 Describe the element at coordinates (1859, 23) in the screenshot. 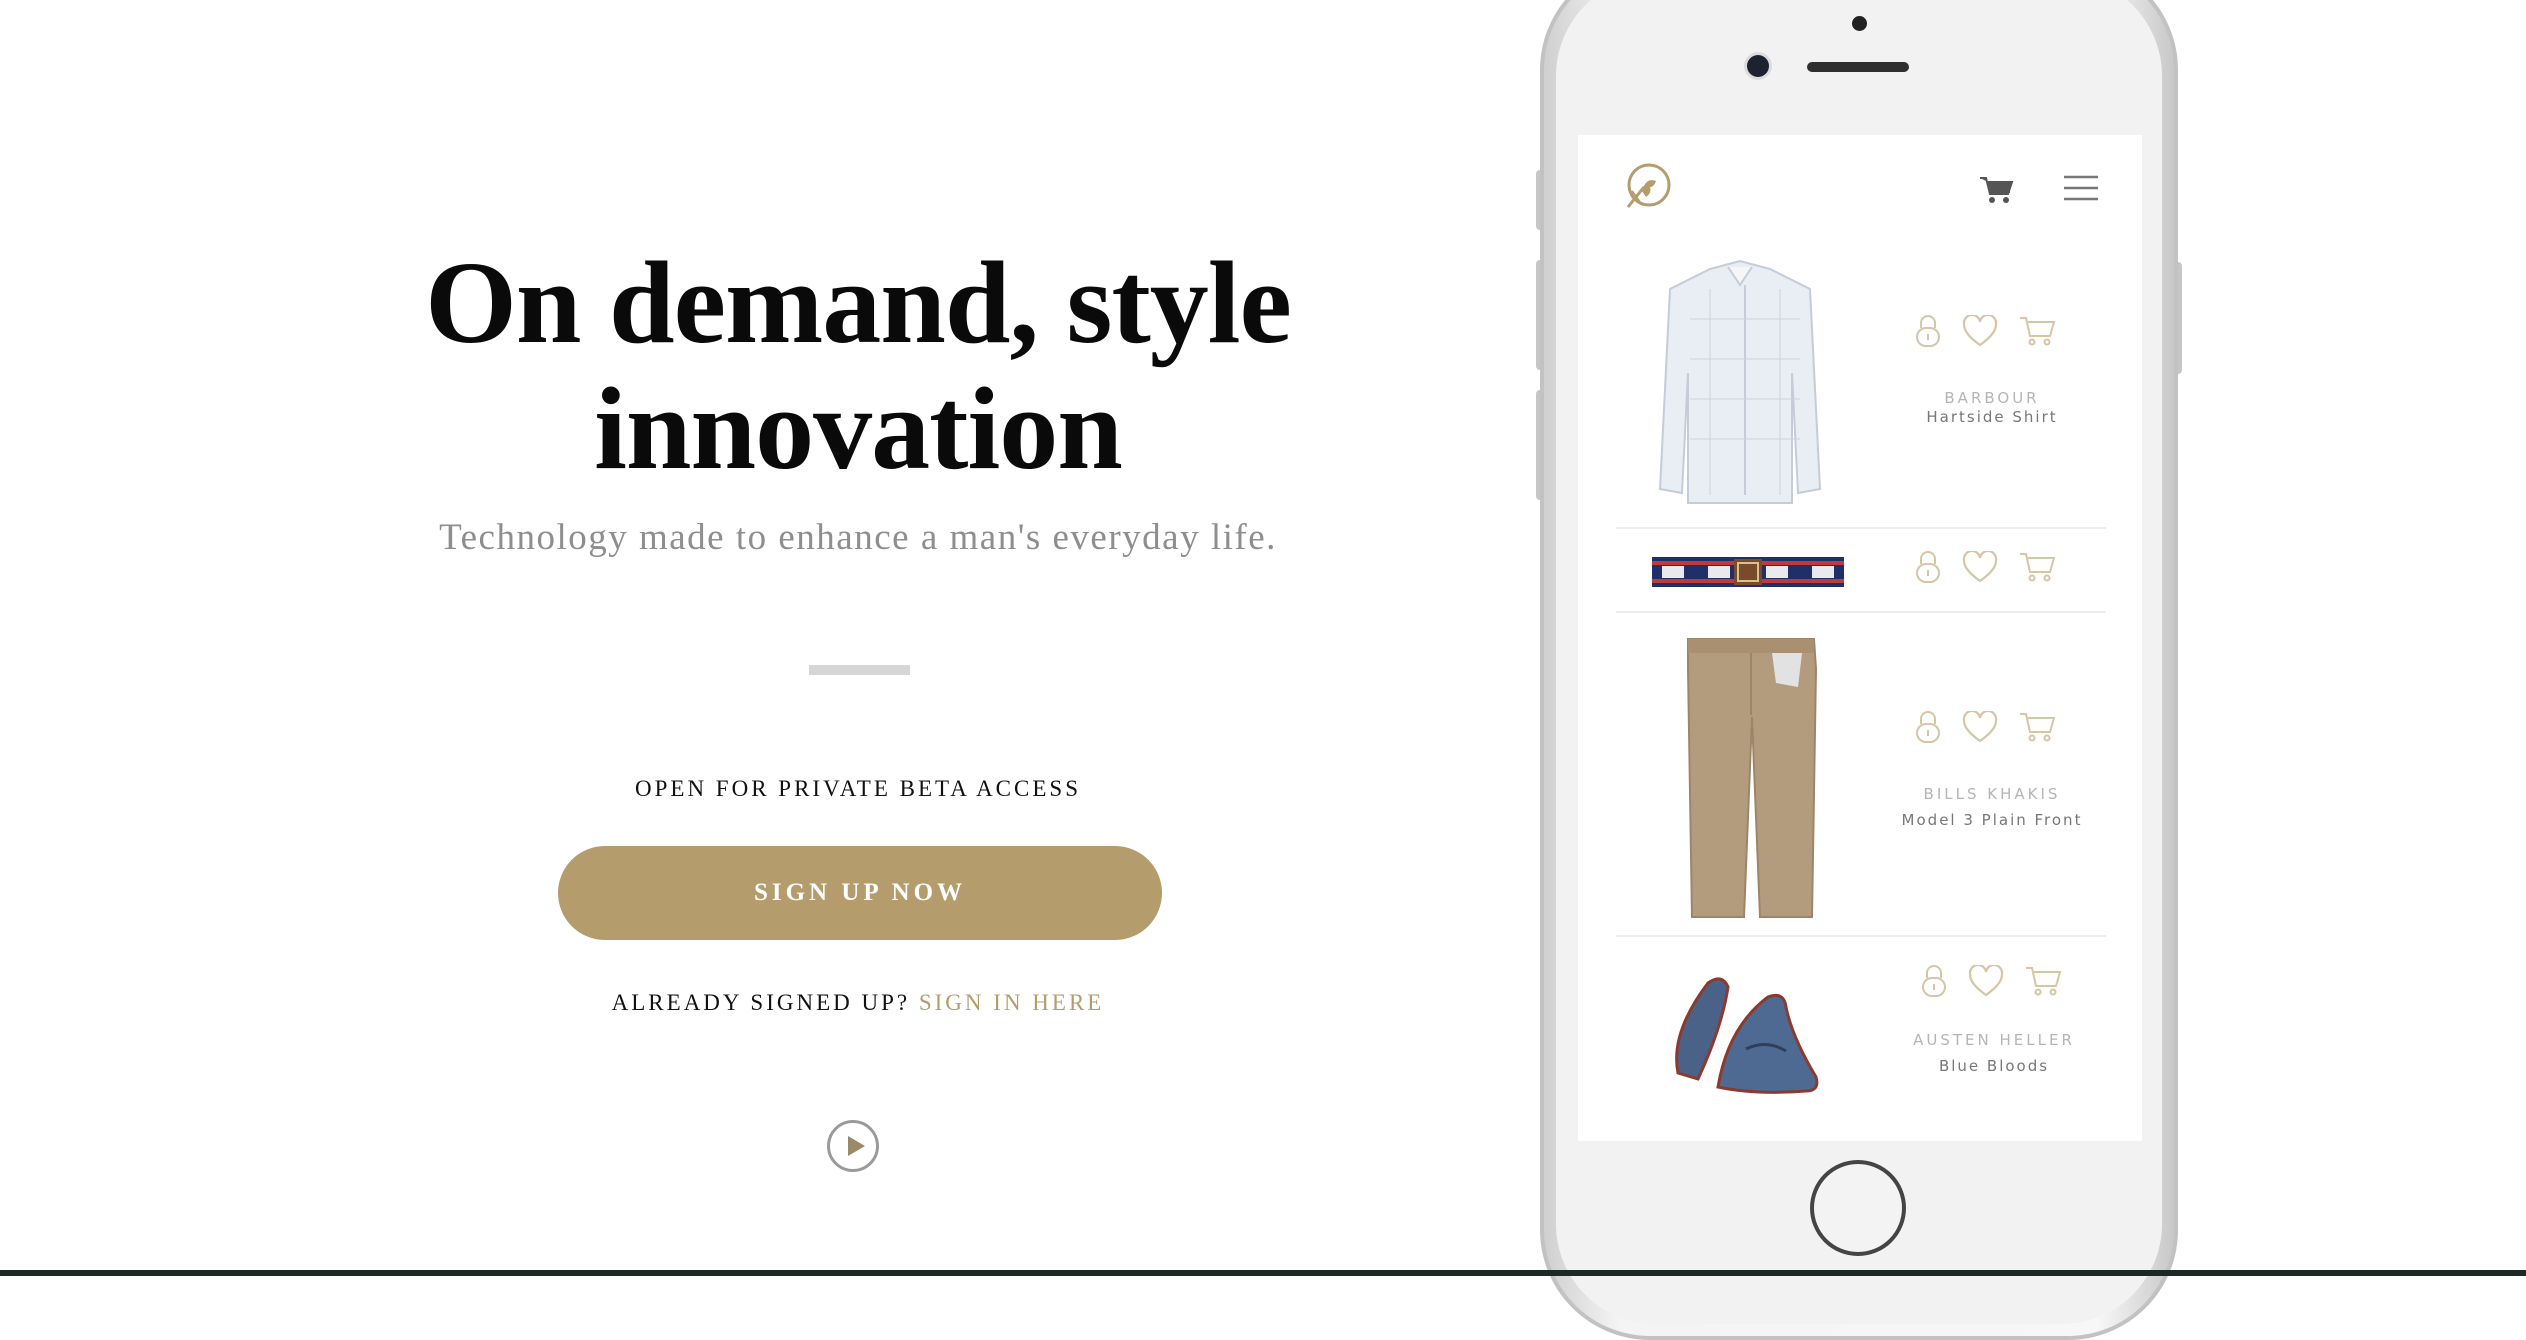

I see `proximity-sensor` at that location.